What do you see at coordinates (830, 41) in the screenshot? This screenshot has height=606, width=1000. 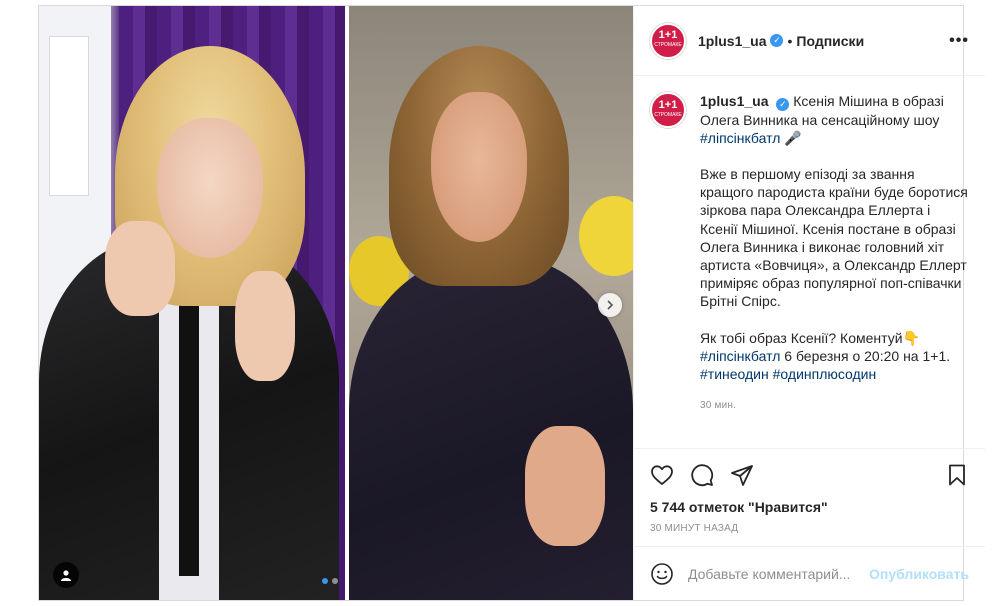 I see `following-button: Подписки` at bounding box center [830, 41].